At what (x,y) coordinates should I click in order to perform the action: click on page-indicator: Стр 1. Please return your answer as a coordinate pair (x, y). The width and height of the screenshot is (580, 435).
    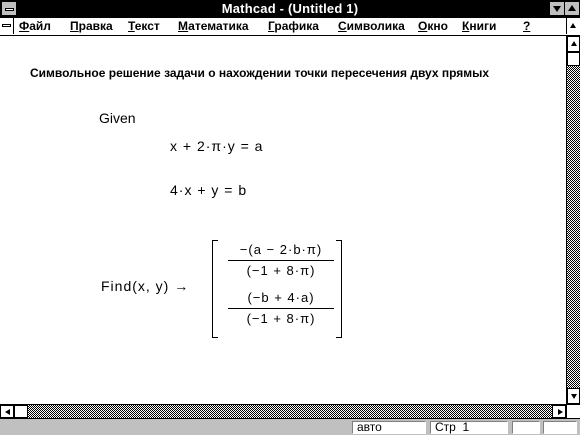
    Looking at the image, I should click on (469, 427).